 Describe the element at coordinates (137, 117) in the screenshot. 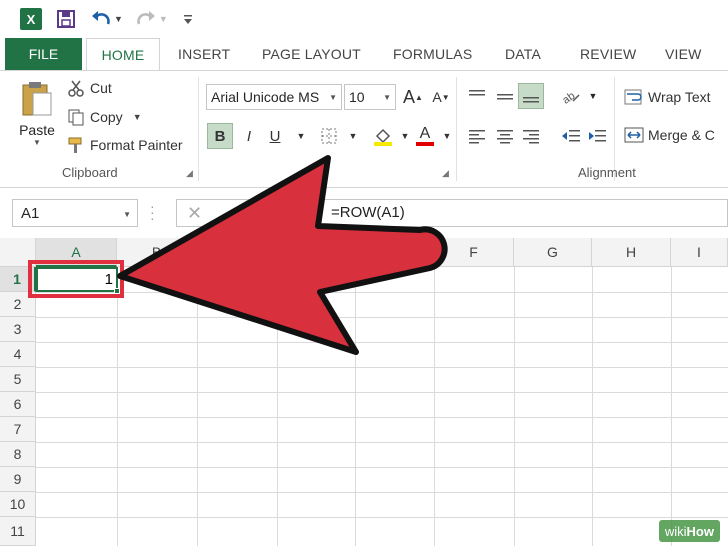

I see `copy-dropdown-icon: ▼` at that location.